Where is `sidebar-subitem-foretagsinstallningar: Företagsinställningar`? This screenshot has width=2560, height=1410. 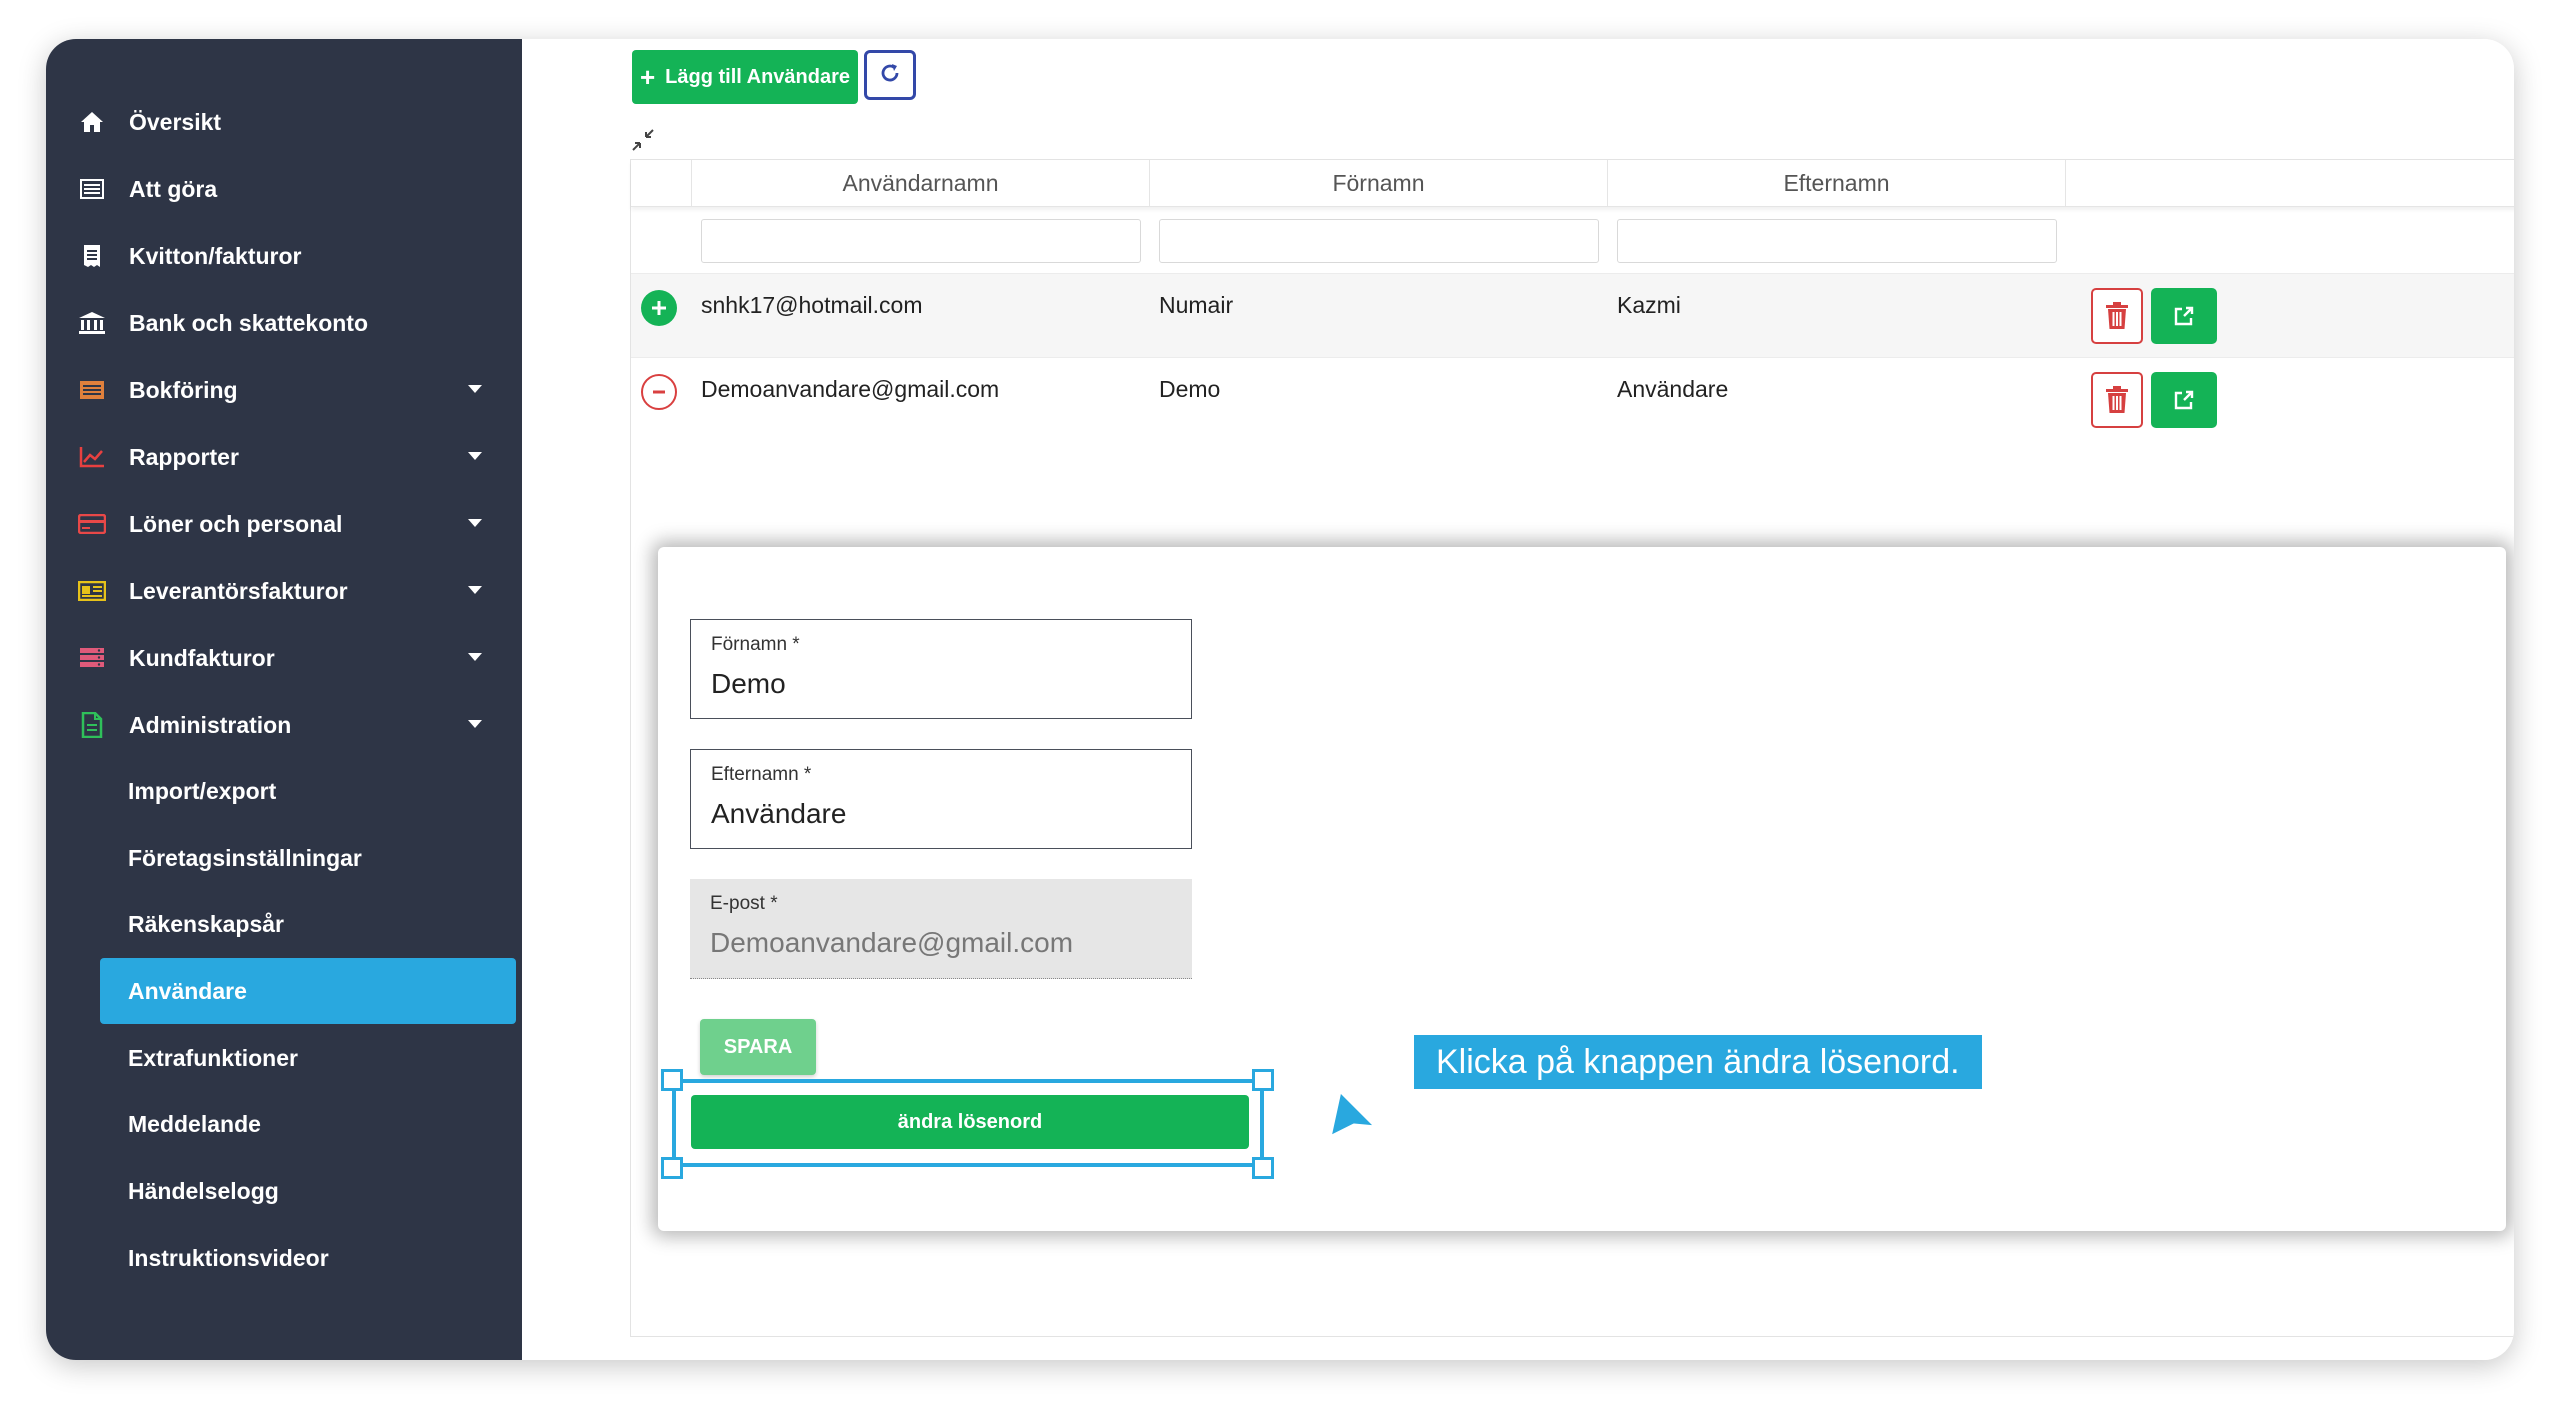
sidebar-subitem-foretagsinstallningar: Företagsinställningar is located at coordinates (308, 858).